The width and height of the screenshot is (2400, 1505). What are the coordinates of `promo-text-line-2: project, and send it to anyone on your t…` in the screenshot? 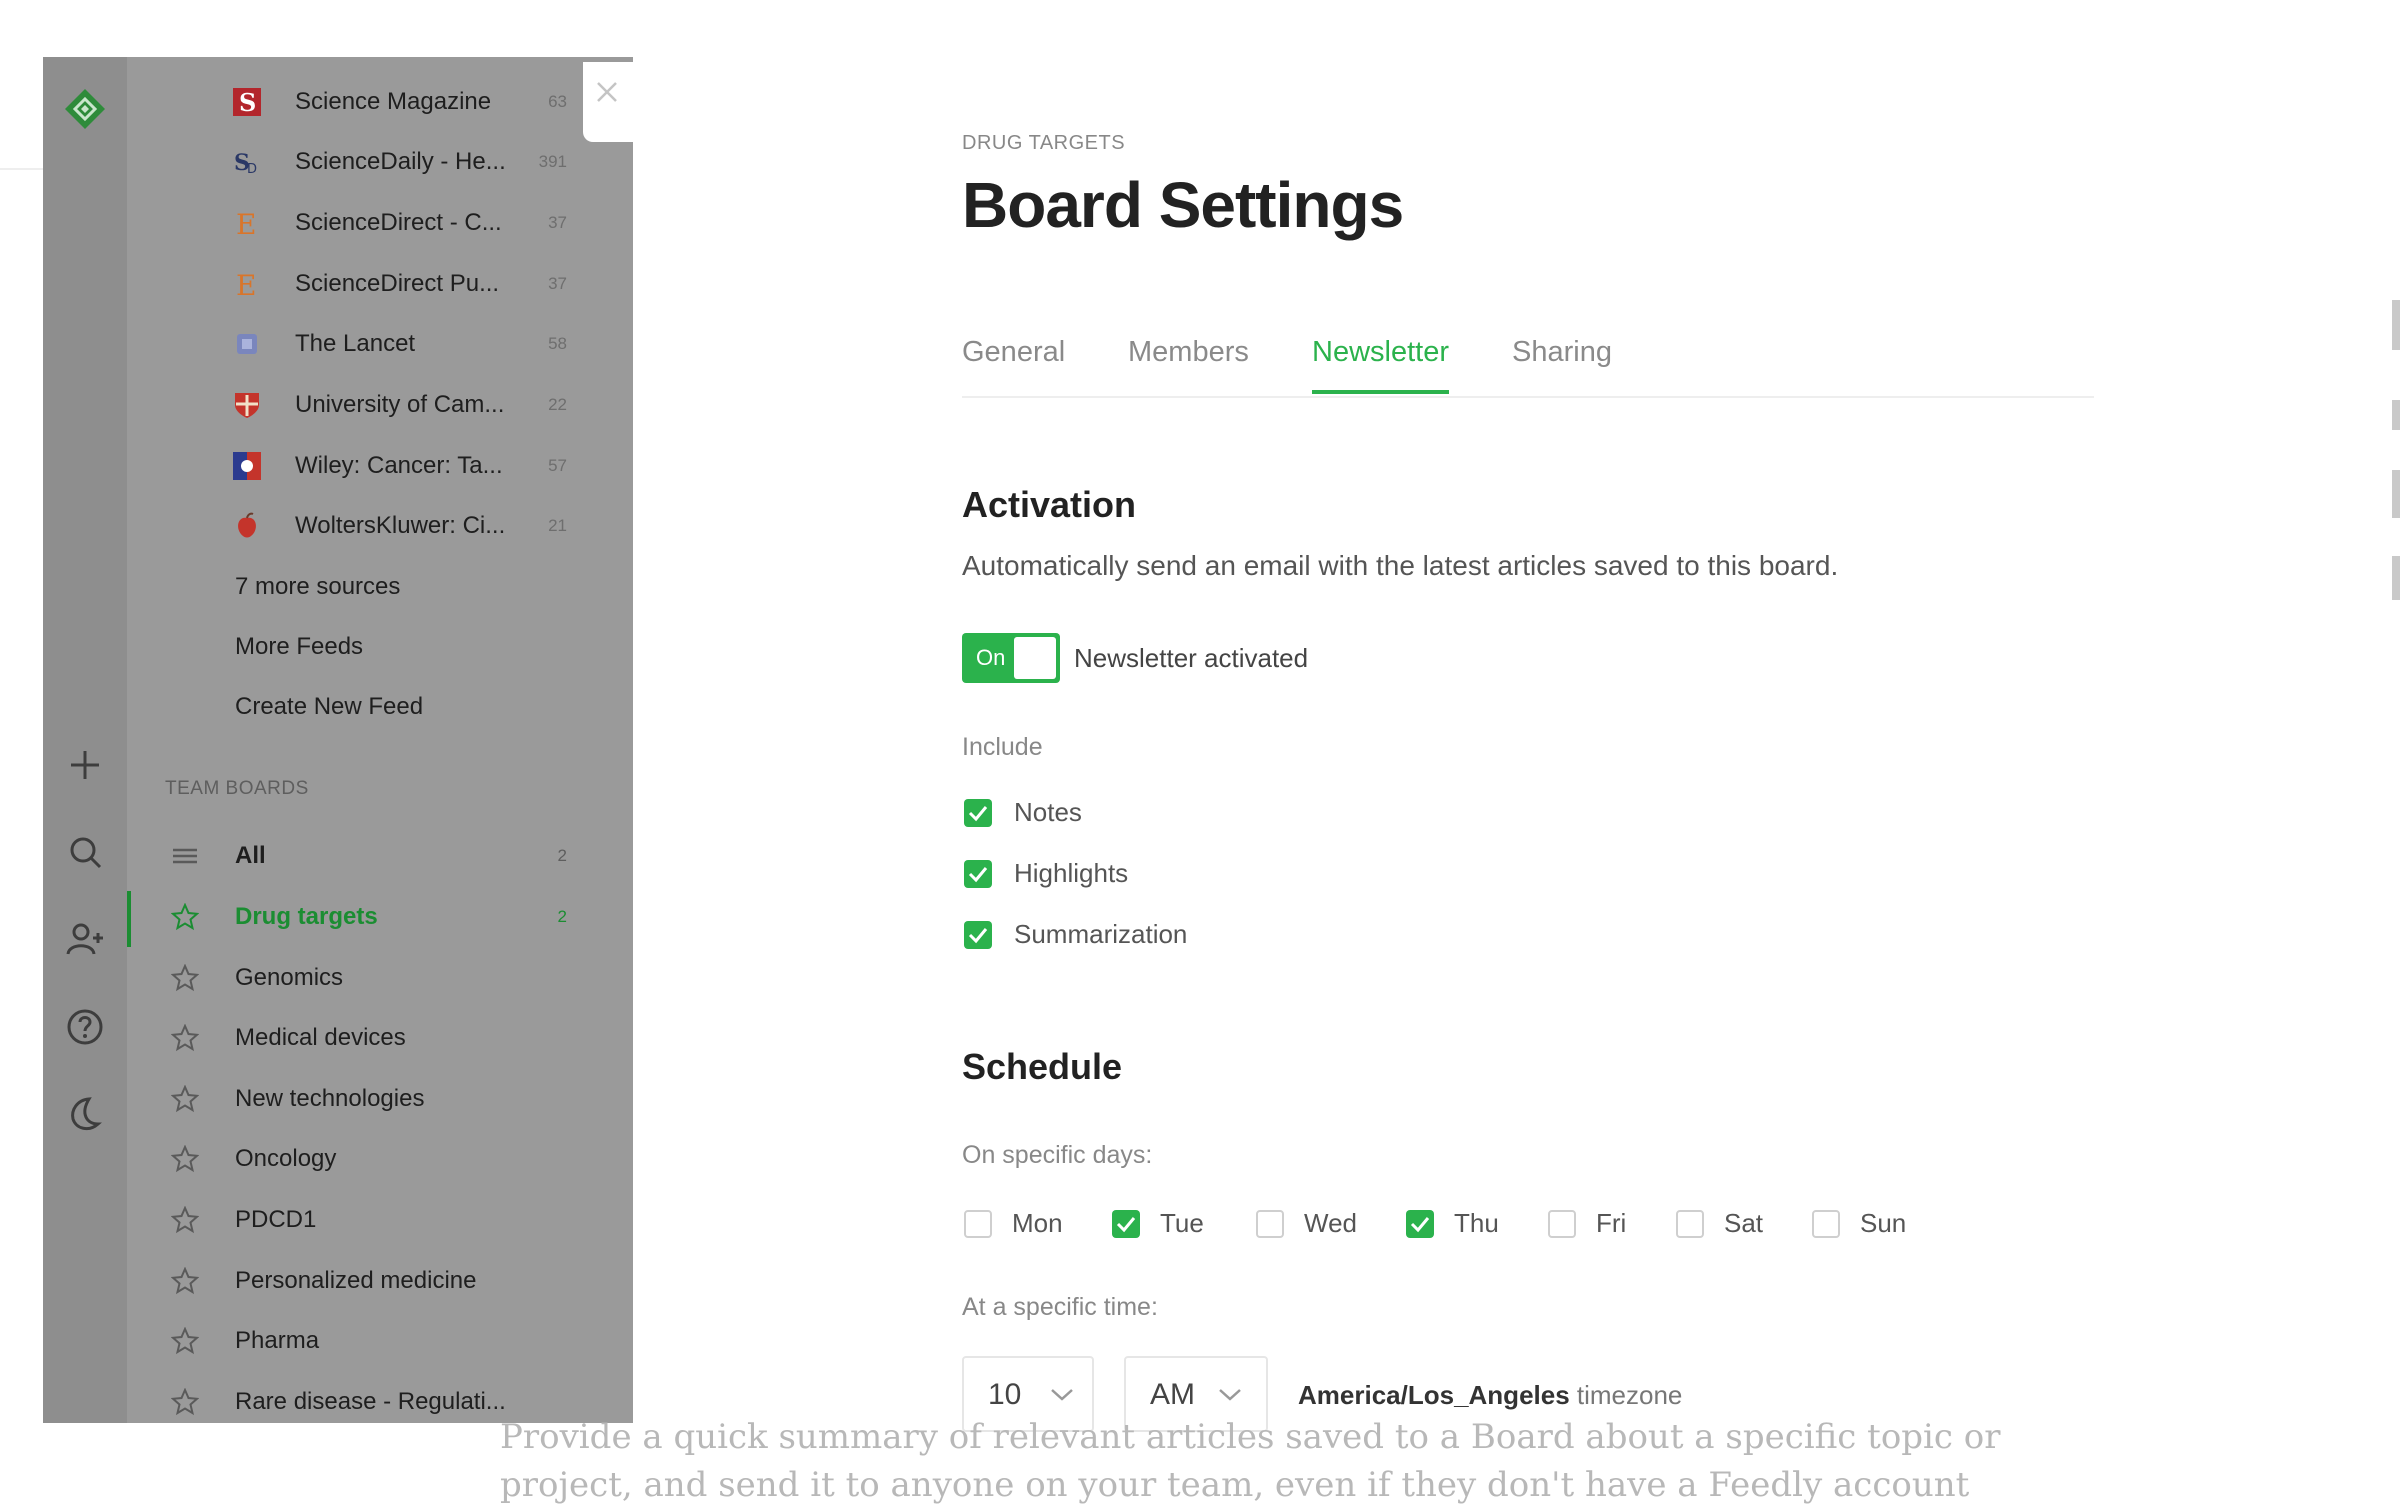 It's located at (1235, 1485).